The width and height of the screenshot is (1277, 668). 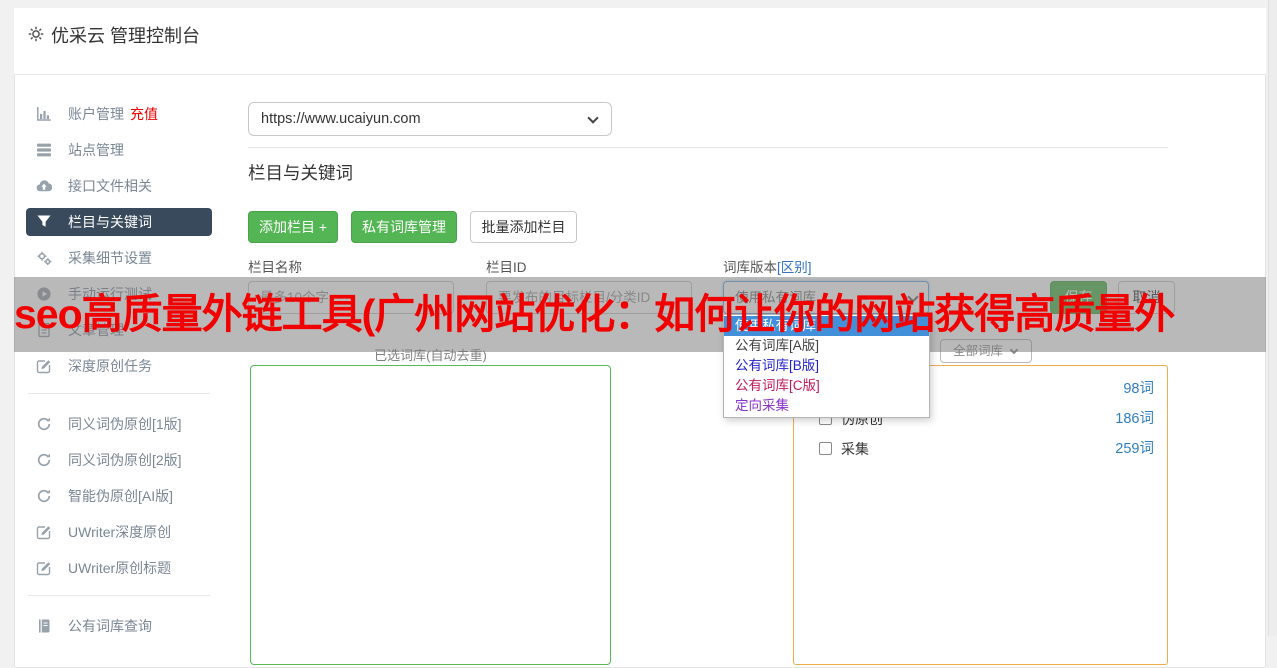 What do you see at coordinates (341, 119) in the screenshot?
I see `site-url-value: https://www.ucaiyun.com` at bounding box center [341, 119].